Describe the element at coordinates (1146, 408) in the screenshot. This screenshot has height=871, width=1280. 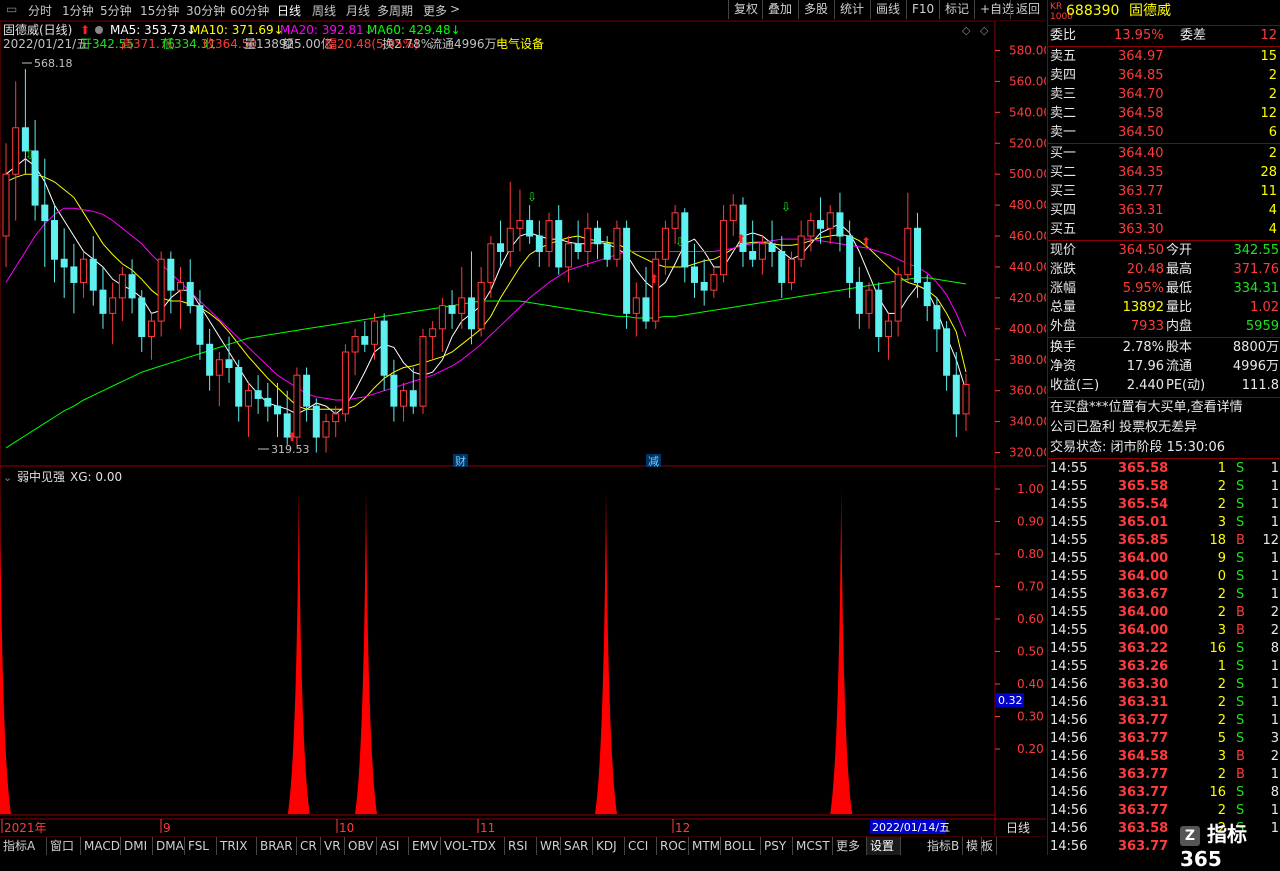
I see `notice1-text: 在买盘***位置有大买单,查看详情` at that location.